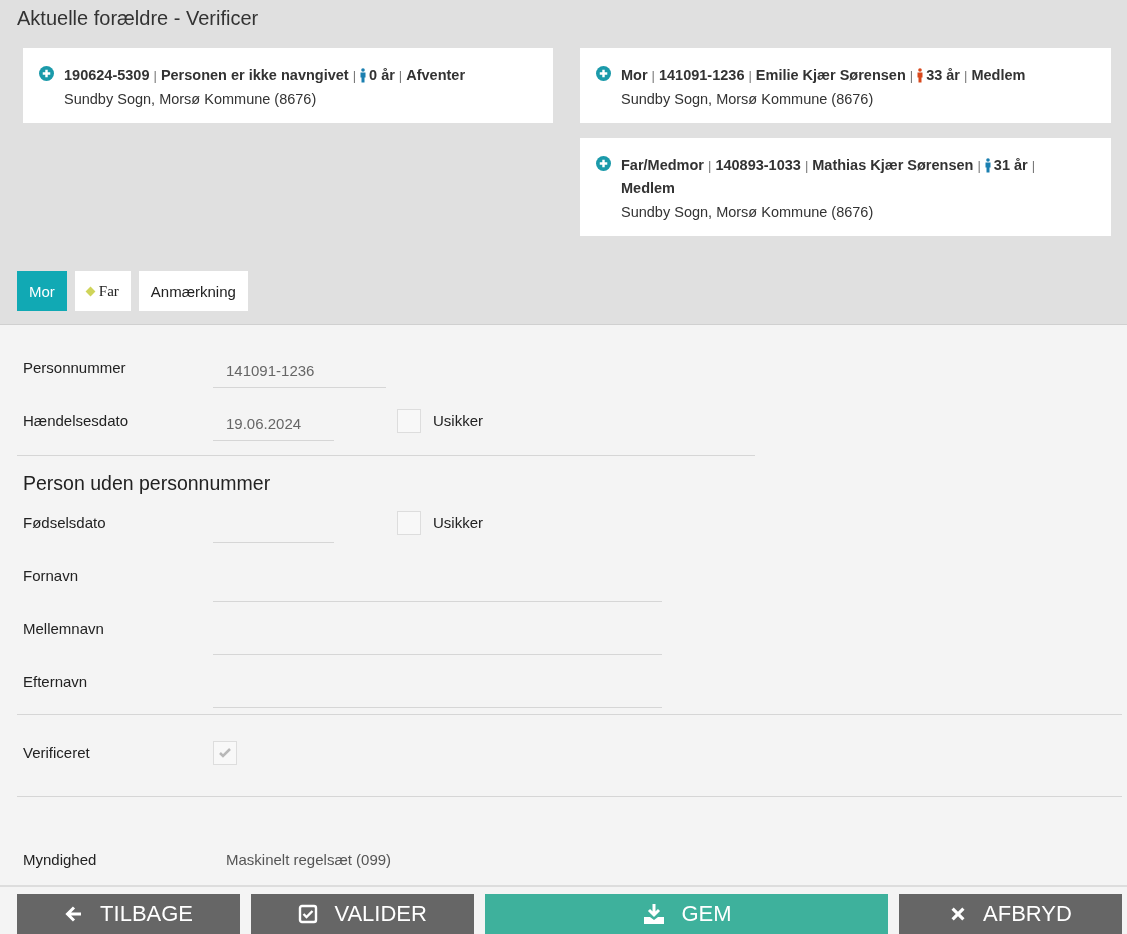 This screenshot has height=934, width=1127. Describe the element at coordinates (147, 484) in the screenshot. I see `section-heading: Person uden personnummer` at that location.